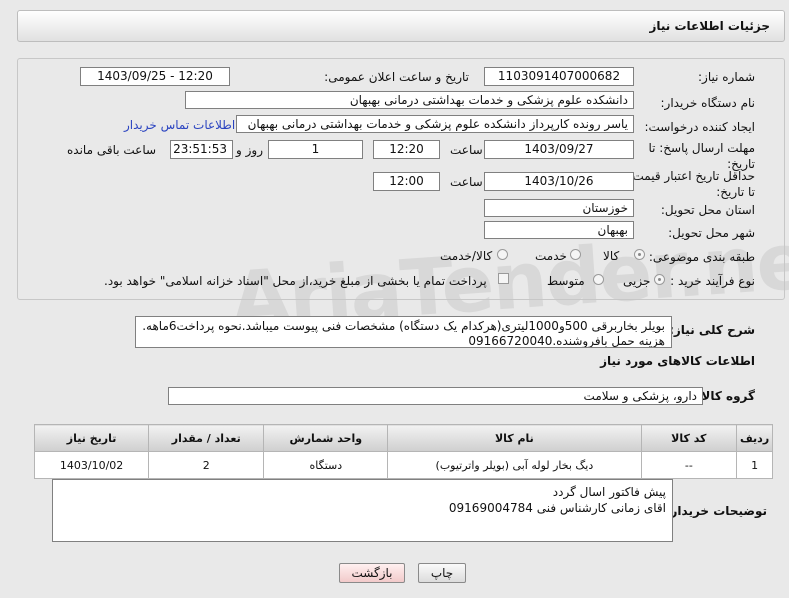  I want to click on col-date: تاریخ نیاز, so click(91, 438).